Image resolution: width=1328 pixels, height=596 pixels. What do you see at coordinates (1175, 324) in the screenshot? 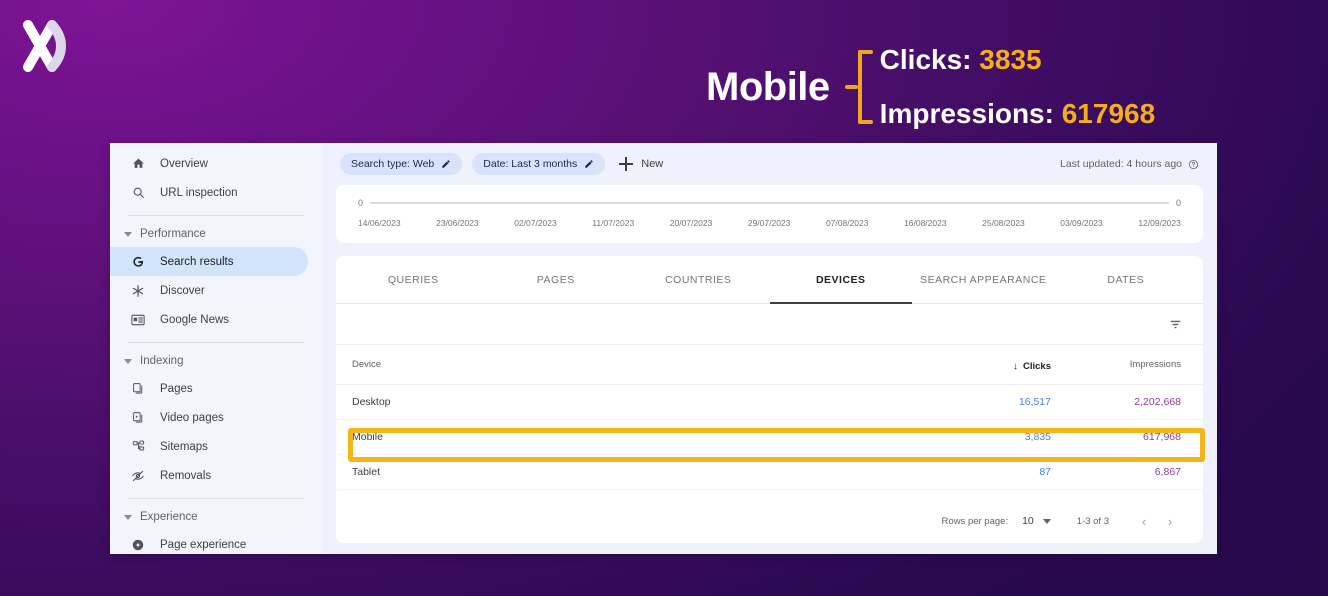
I see `filter-icon` at bounding box center [1175, 324].